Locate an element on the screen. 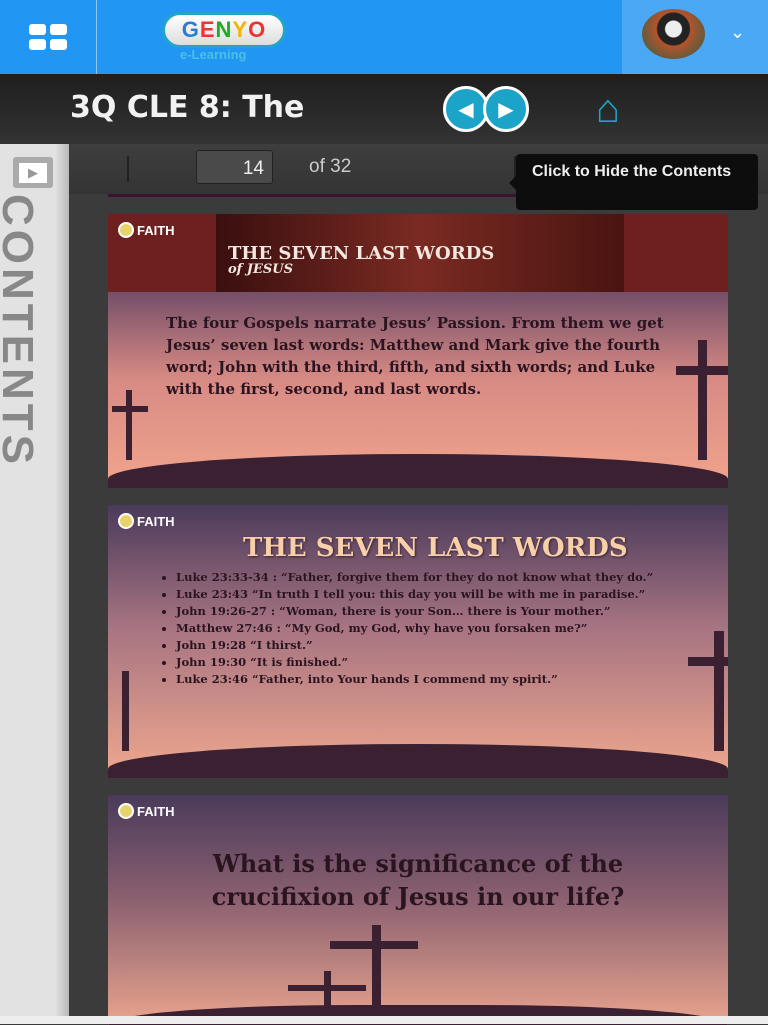  play-icon: ▶ is located at coordinates (33, 172).